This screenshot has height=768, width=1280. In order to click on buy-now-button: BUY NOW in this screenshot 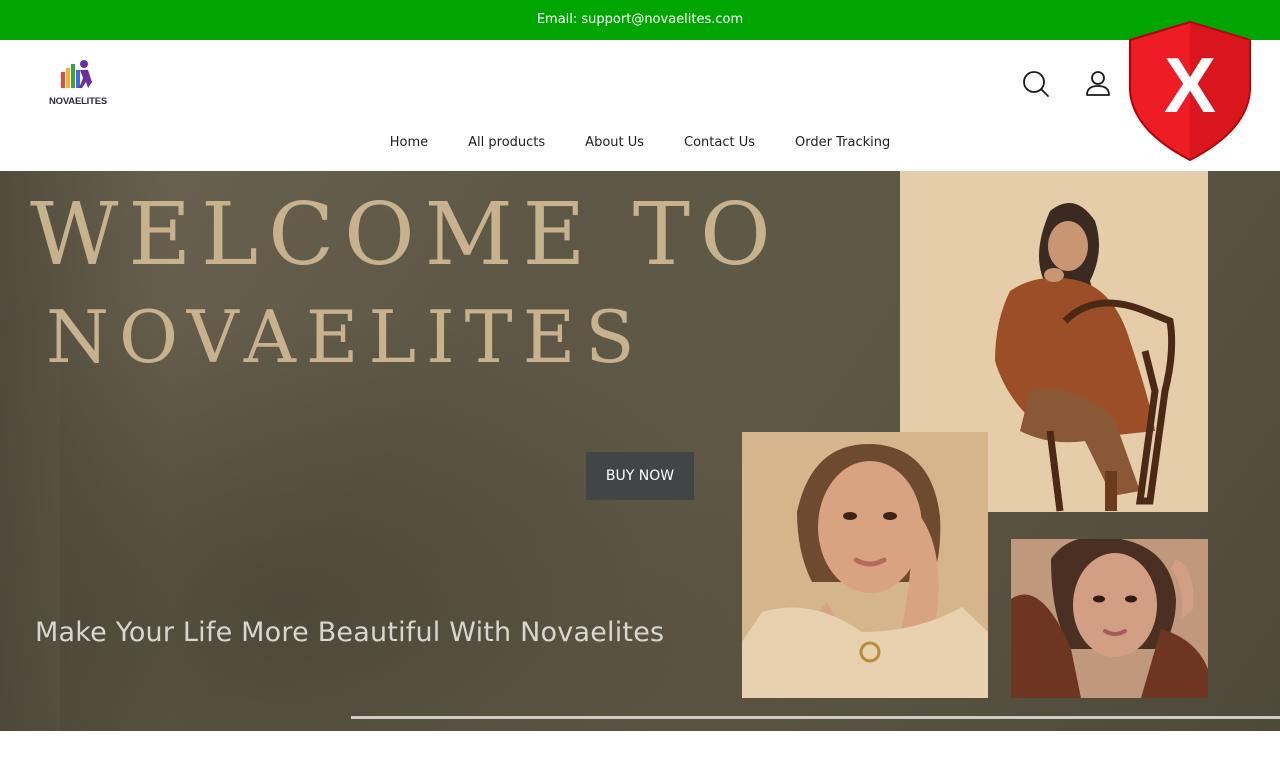, I will do `click(640, 476)`.